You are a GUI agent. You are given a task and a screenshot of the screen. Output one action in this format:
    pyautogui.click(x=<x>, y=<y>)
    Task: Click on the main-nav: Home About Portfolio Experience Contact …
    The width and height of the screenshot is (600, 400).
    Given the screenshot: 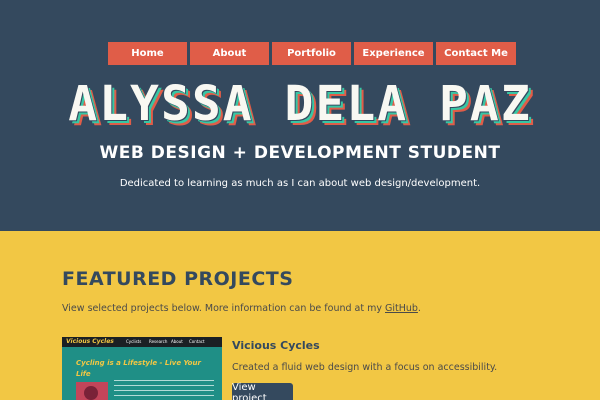 What is the action you would take?
    pyautogui.click(x=312, y=53)
    